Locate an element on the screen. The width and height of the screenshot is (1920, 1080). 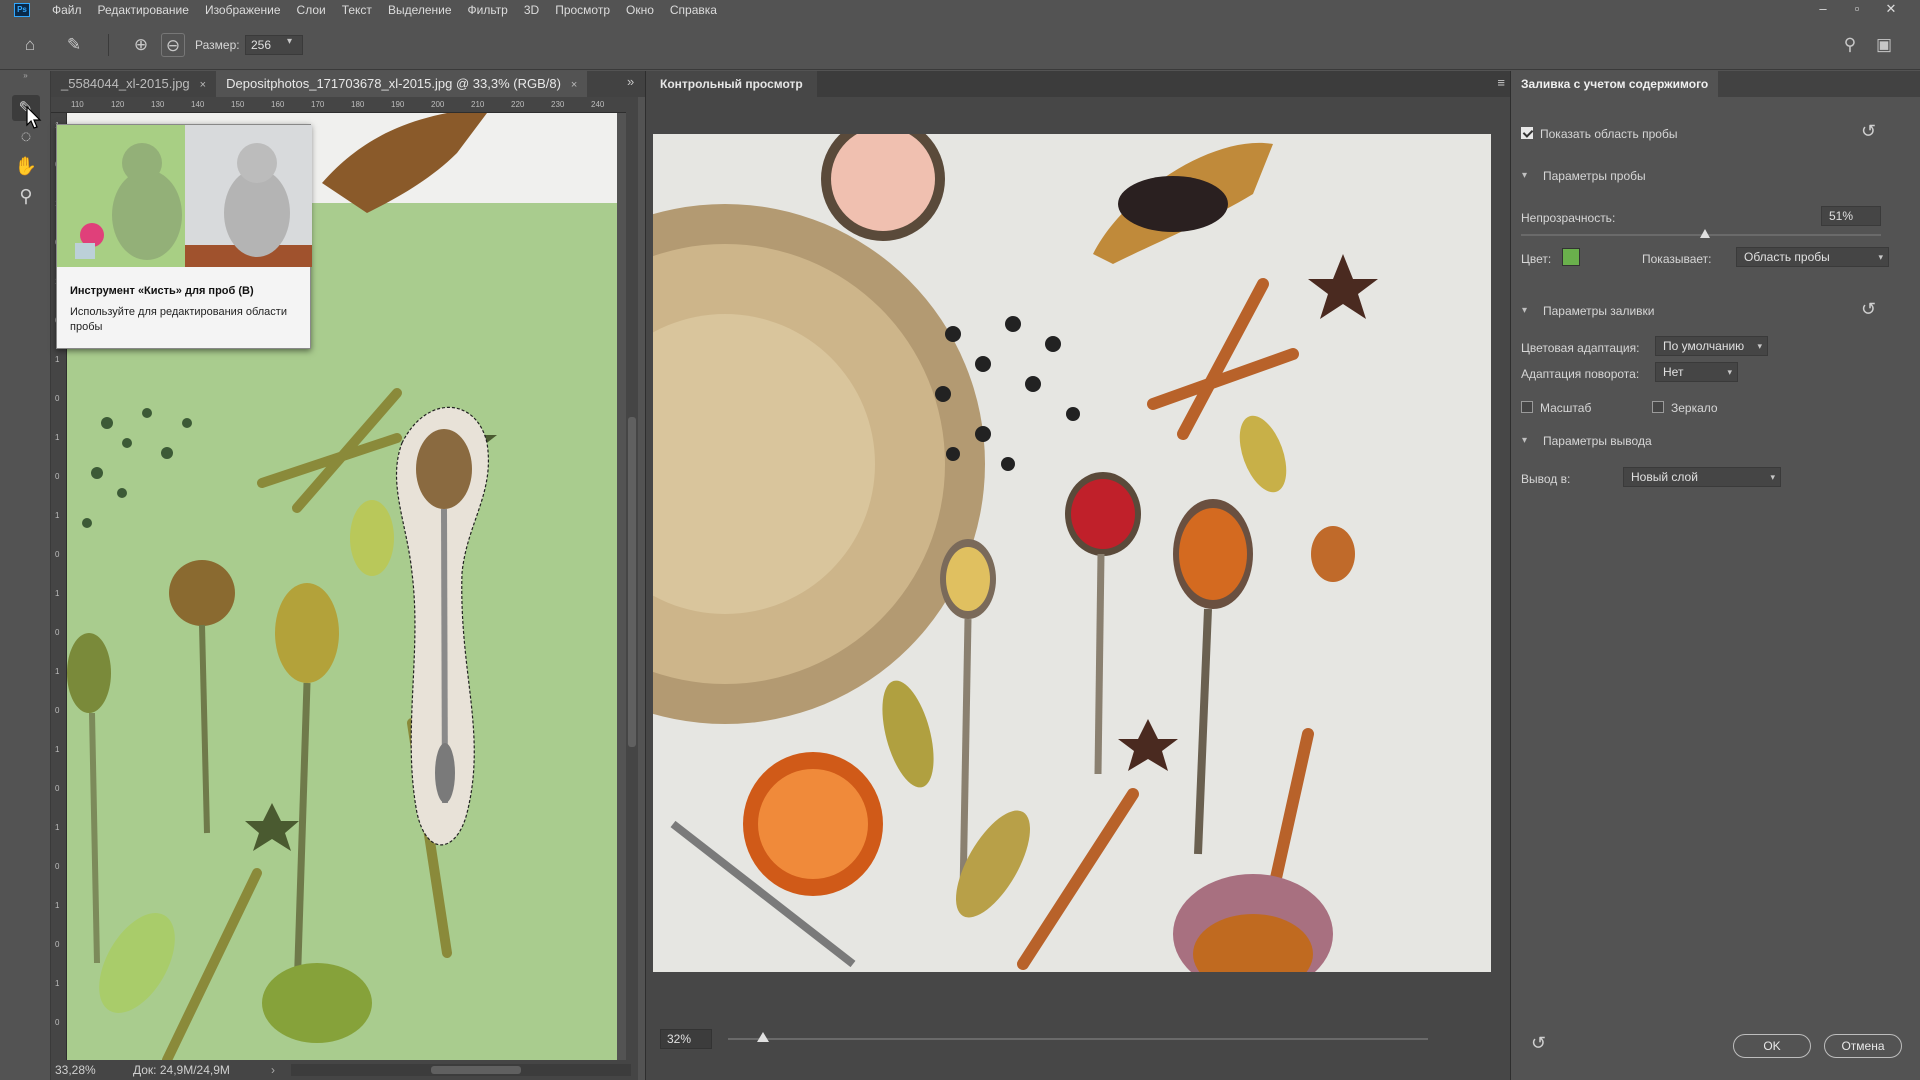
sample-params-heading: Параметры пробы is located at coordinates (1594, 176).